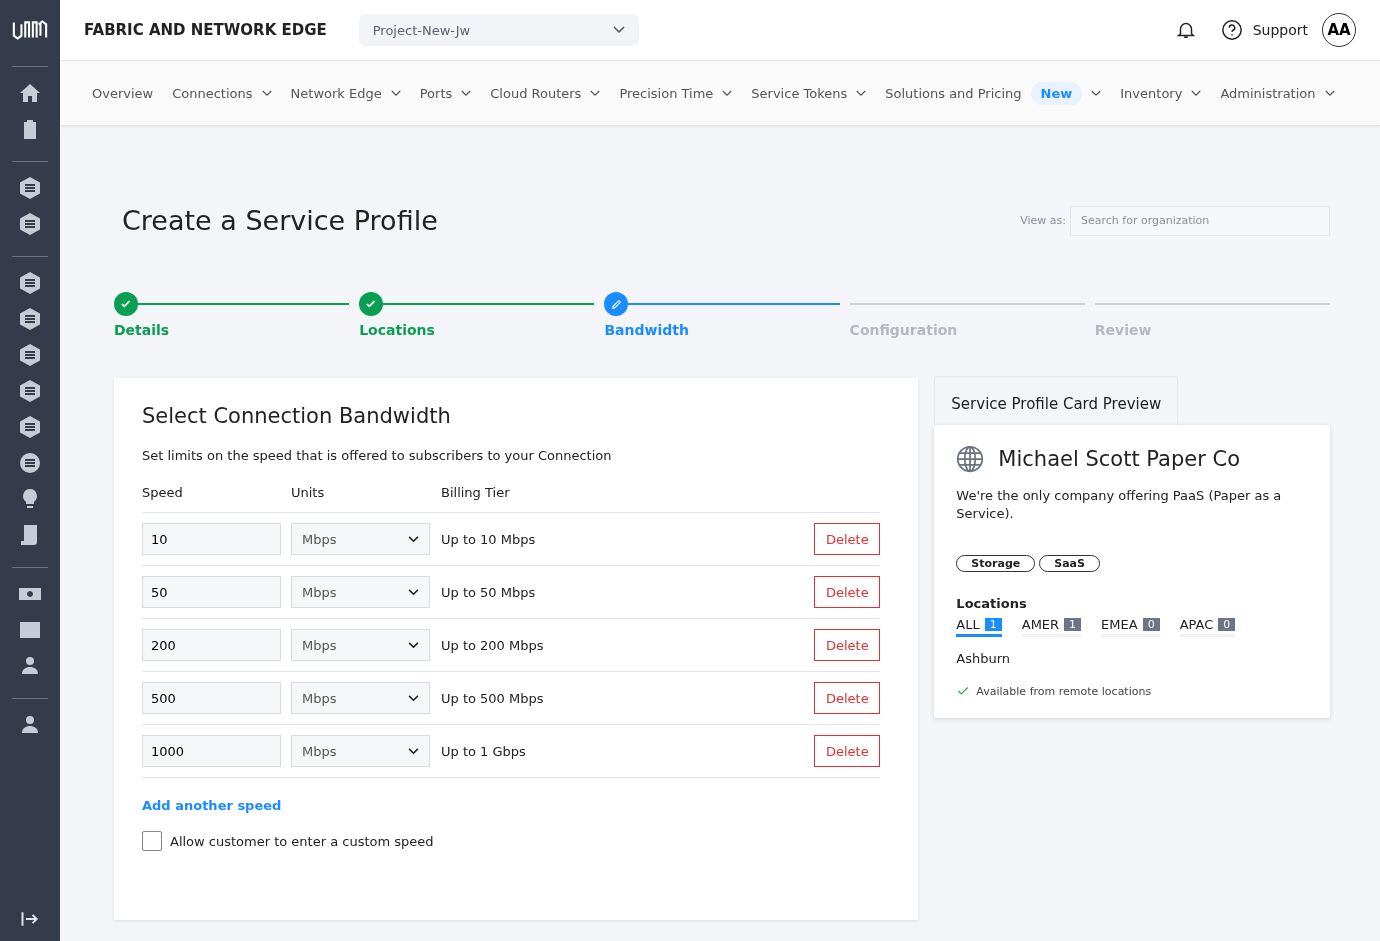 The height and width of the screenshot is (941, 1380). I want to click on column-header: Billing Tier, so click(476, 492).